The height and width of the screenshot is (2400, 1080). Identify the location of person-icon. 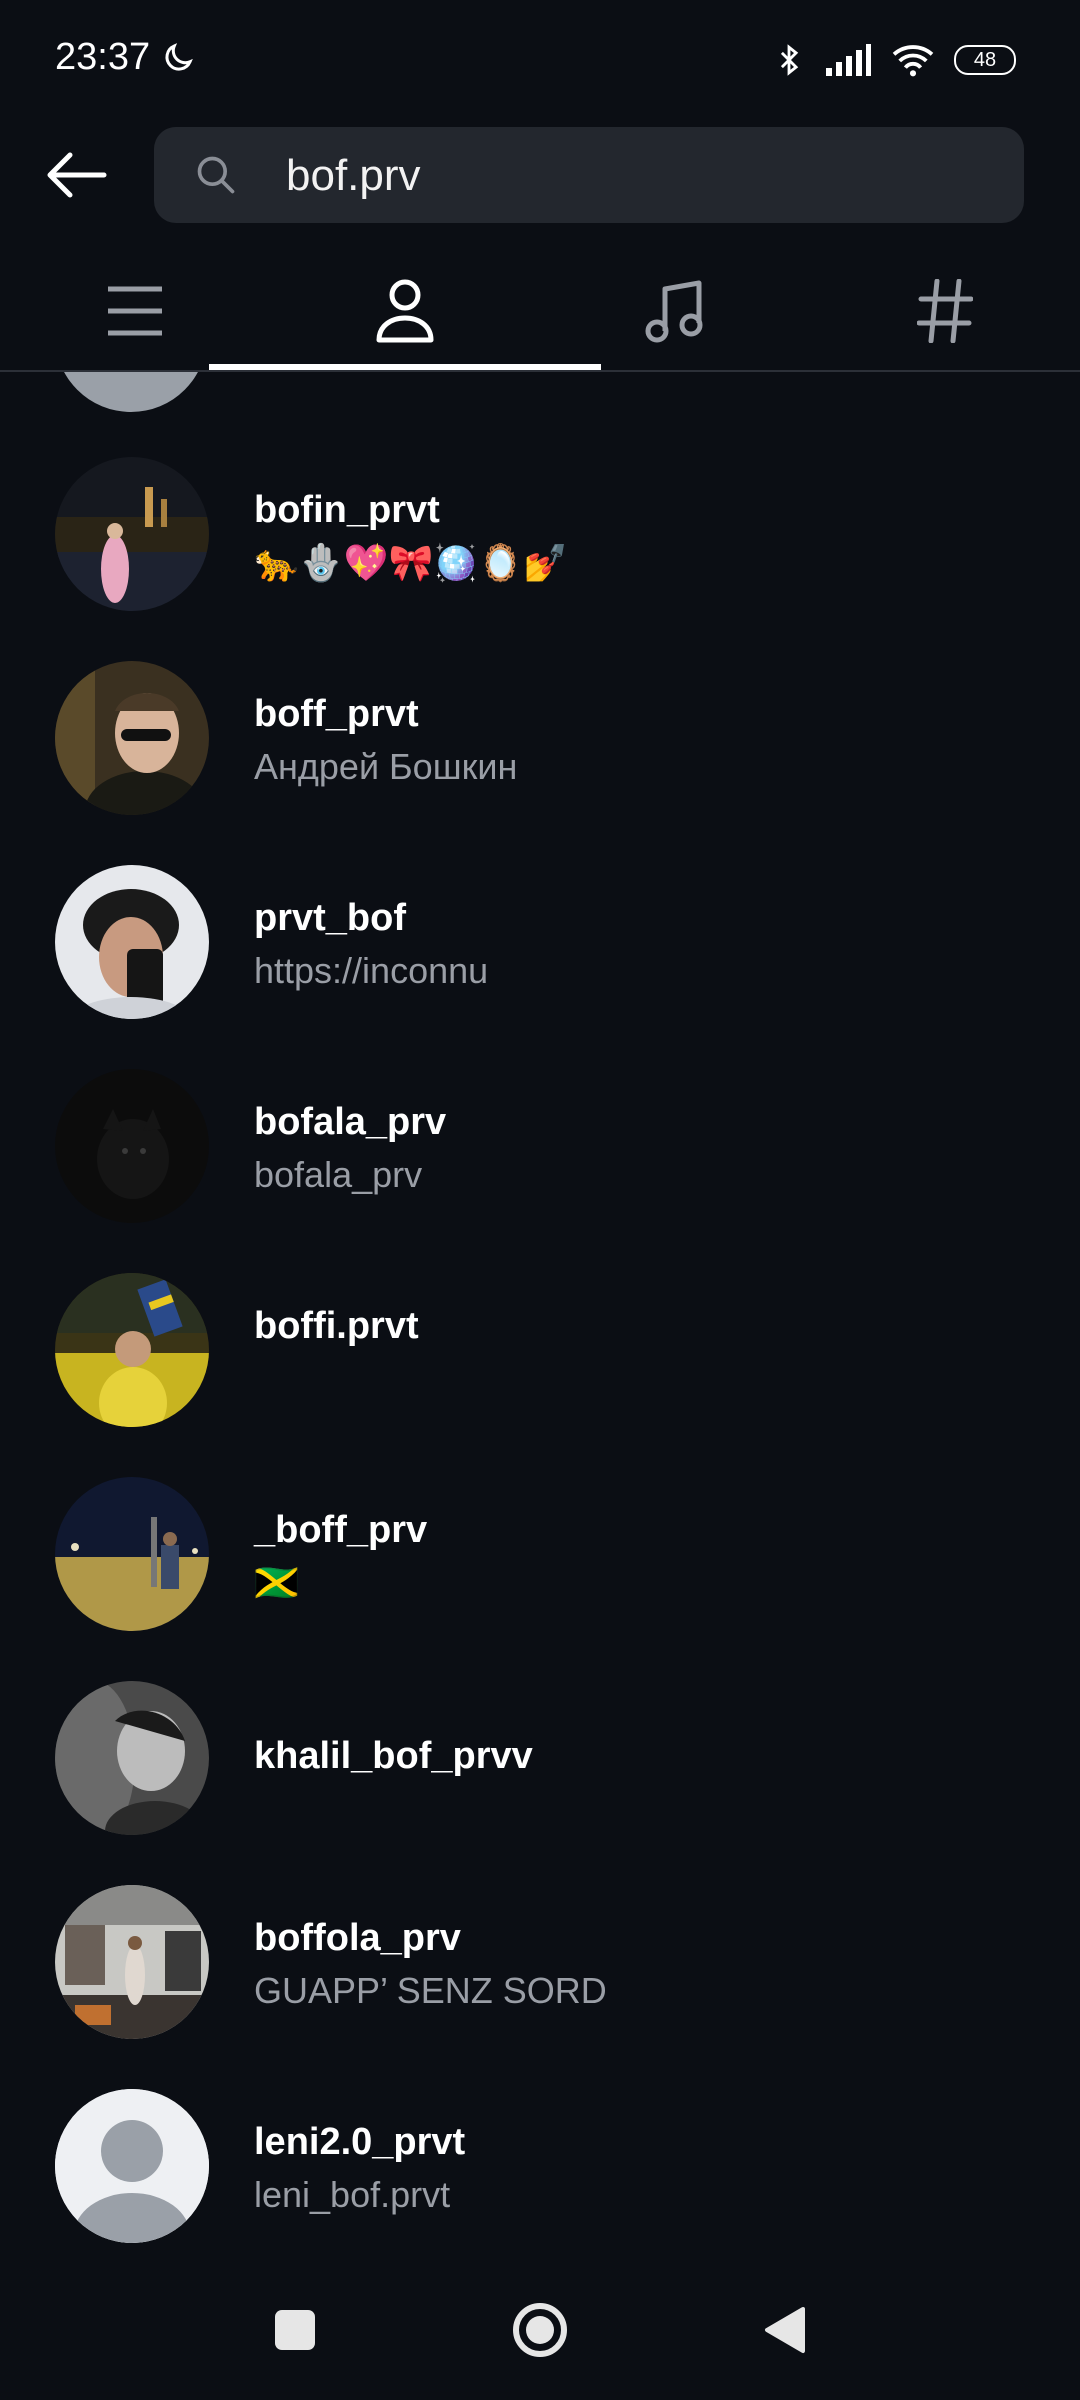
(405, 311).